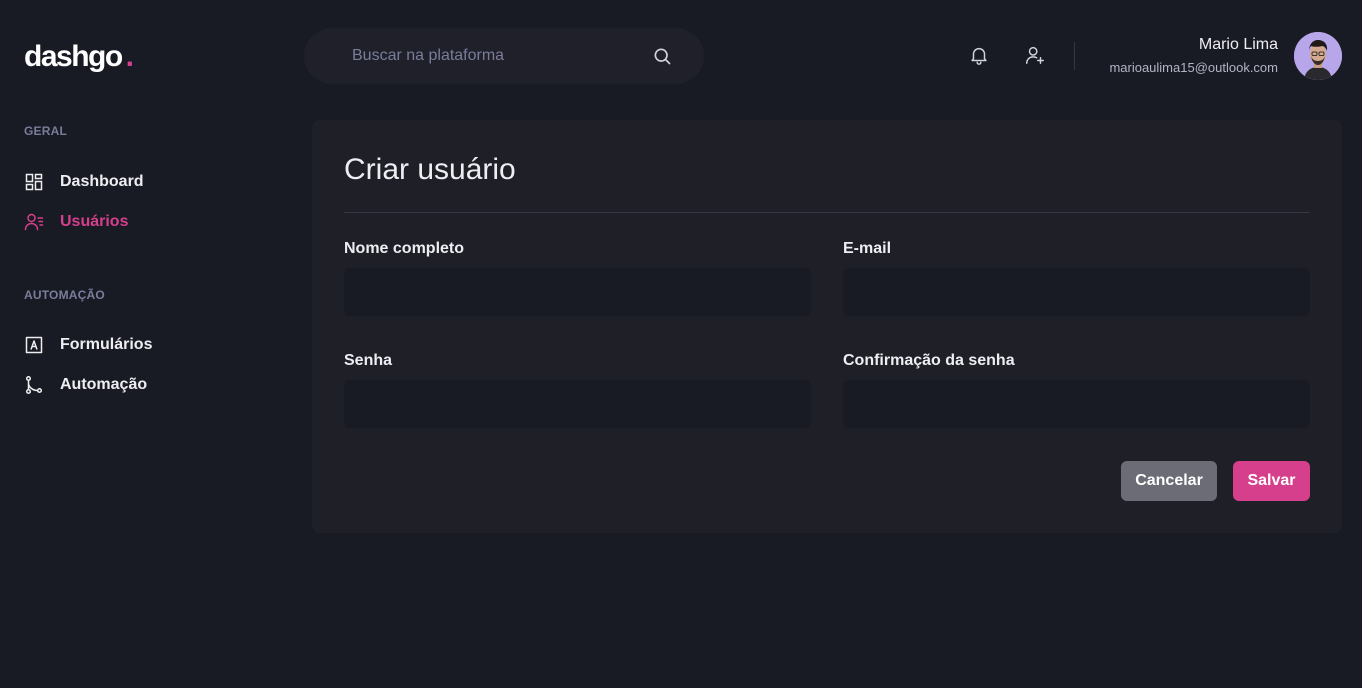 The image size is (1362, 688). Describe the element at coordinates (64, 295) in the screenshot. I see `sidebar-section-automacao: AUTOMAÇÃO` at that location.